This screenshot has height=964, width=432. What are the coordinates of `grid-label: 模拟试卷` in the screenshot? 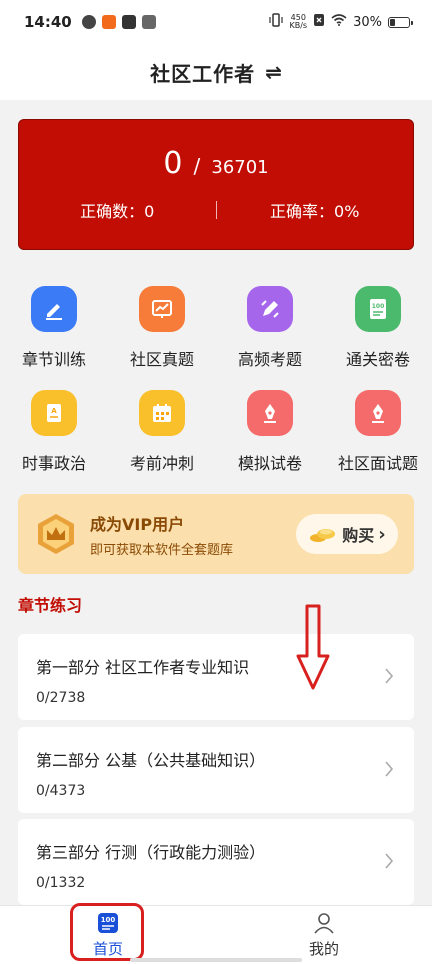 It's located at (269, 463).